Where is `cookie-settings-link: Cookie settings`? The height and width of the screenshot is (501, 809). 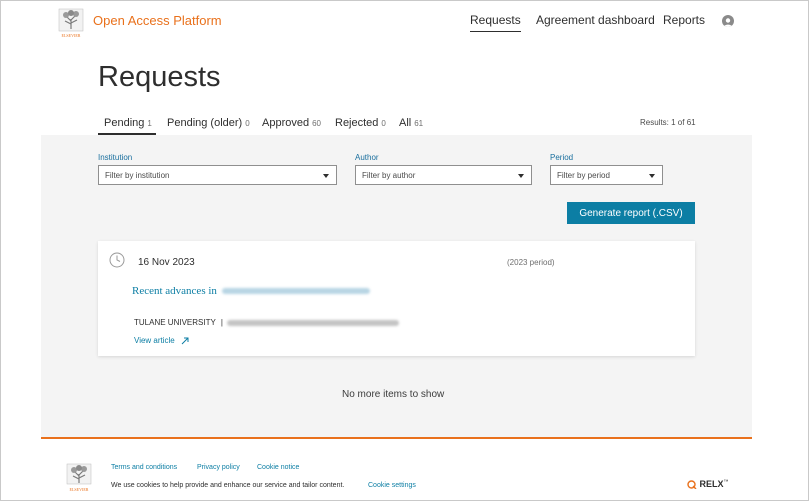 cookie-settings-link: Cookie settings is located at coordinates (392, 485).